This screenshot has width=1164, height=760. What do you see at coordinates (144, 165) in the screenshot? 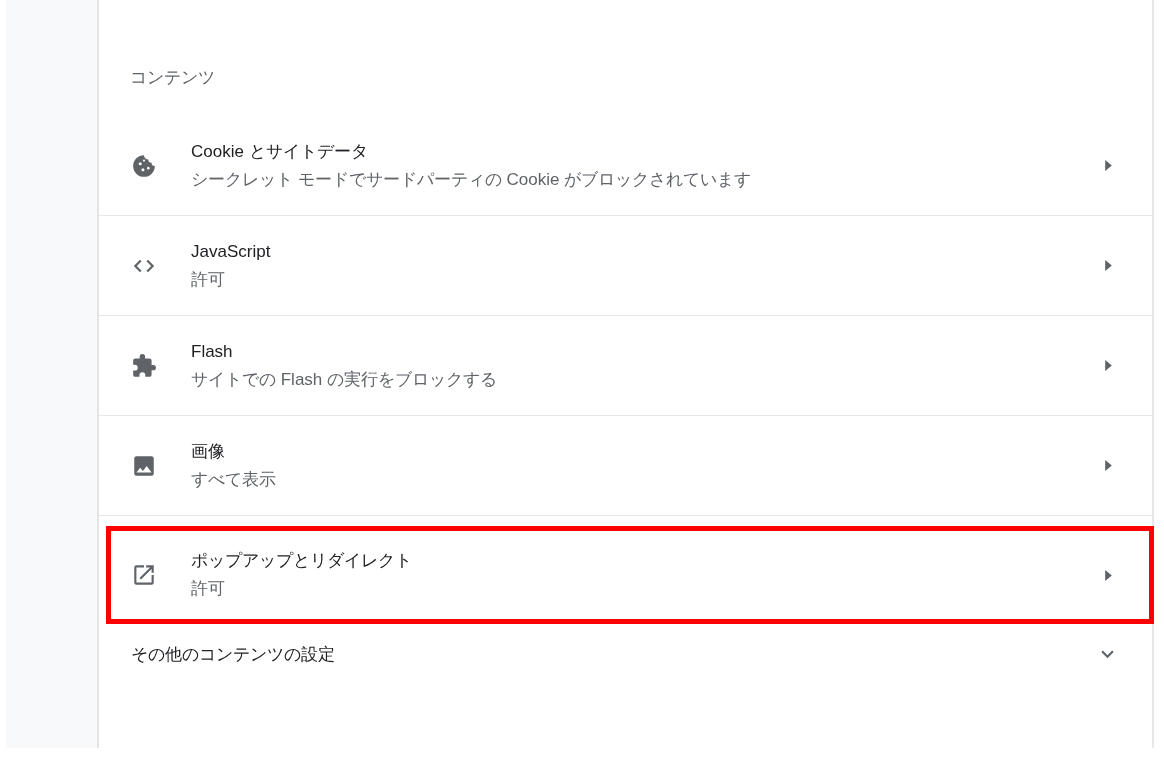
I see `cookie-icon` at bounding box center [144, 165].